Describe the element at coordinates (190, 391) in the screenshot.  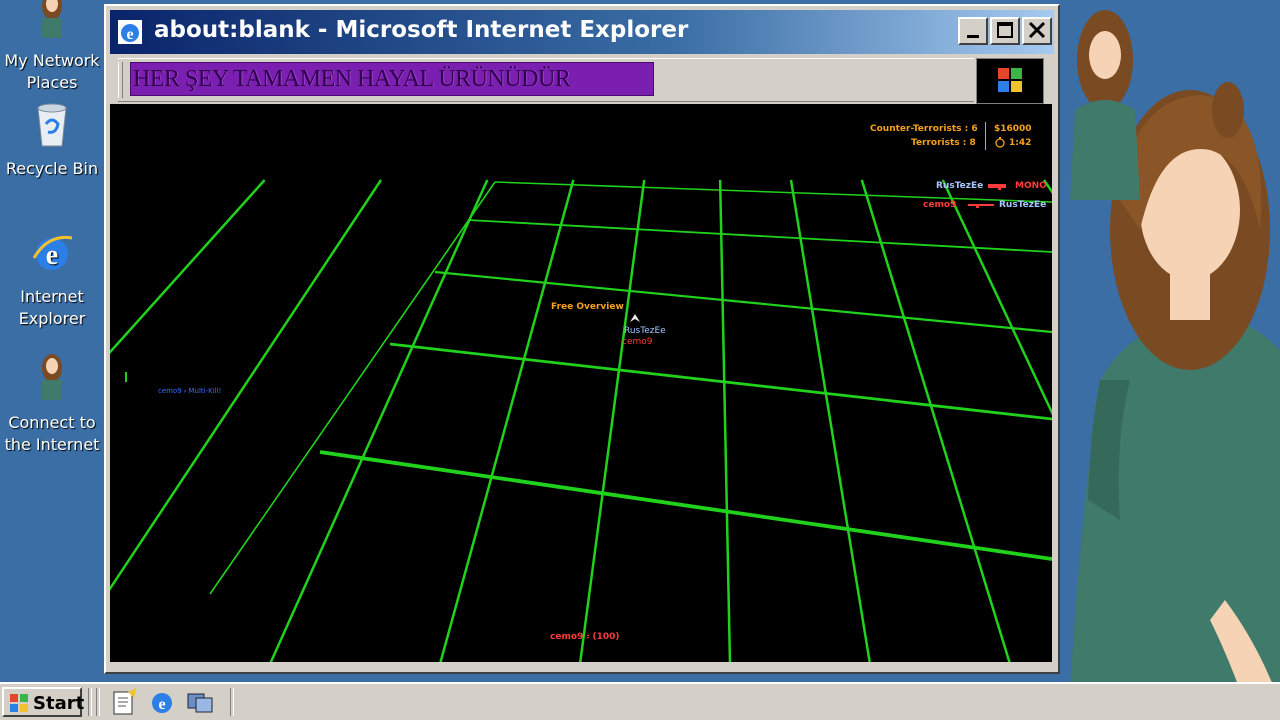
I see `multi-kill-notice: cemo9 ⸗ Multi-Kill!` at that location.